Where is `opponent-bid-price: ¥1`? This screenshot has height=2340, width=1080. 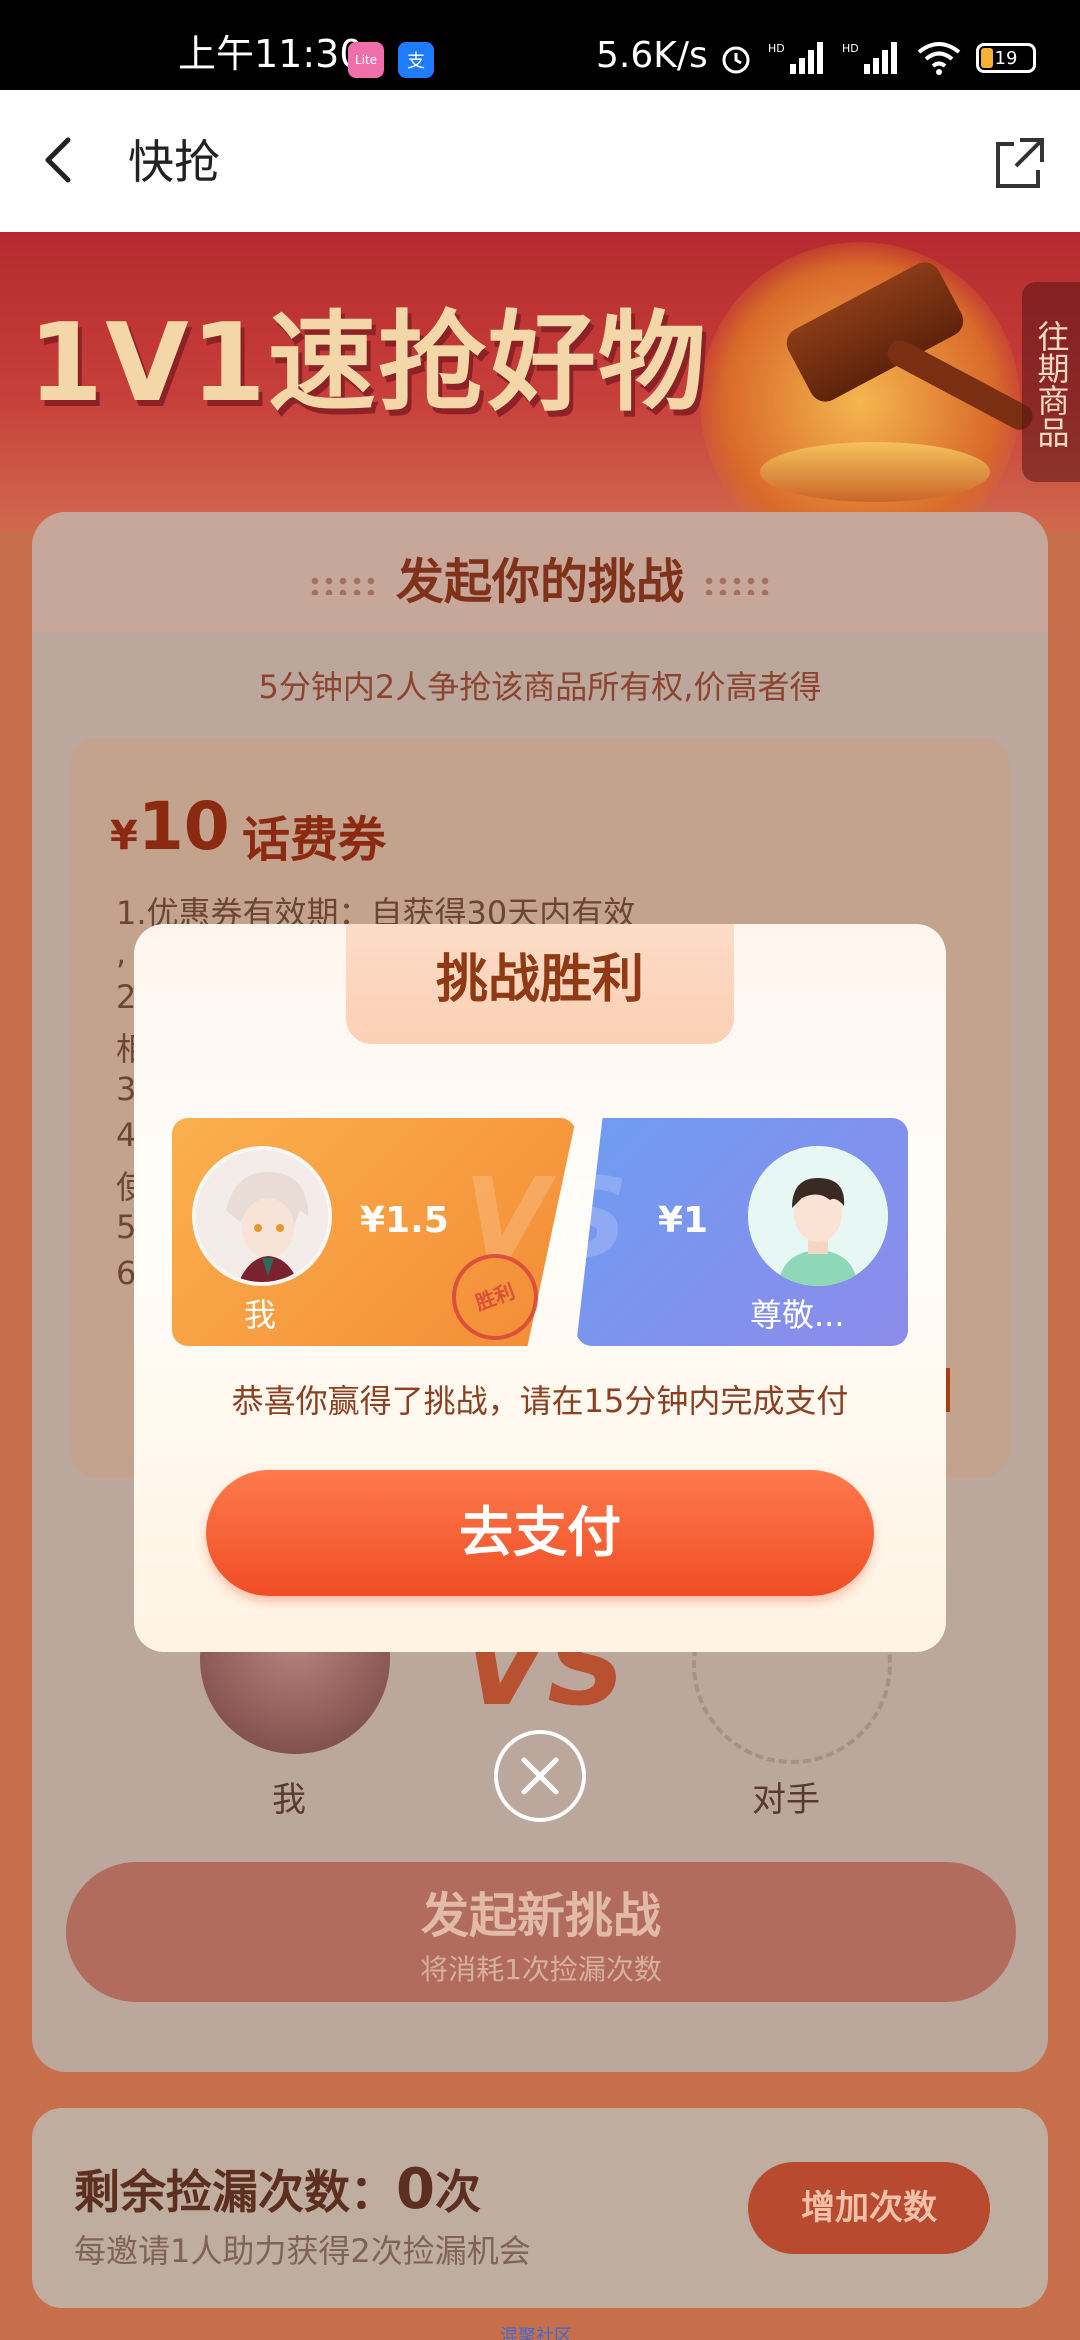
opponent-bid-price: ¥1 is located at coordinates (683, 1220).